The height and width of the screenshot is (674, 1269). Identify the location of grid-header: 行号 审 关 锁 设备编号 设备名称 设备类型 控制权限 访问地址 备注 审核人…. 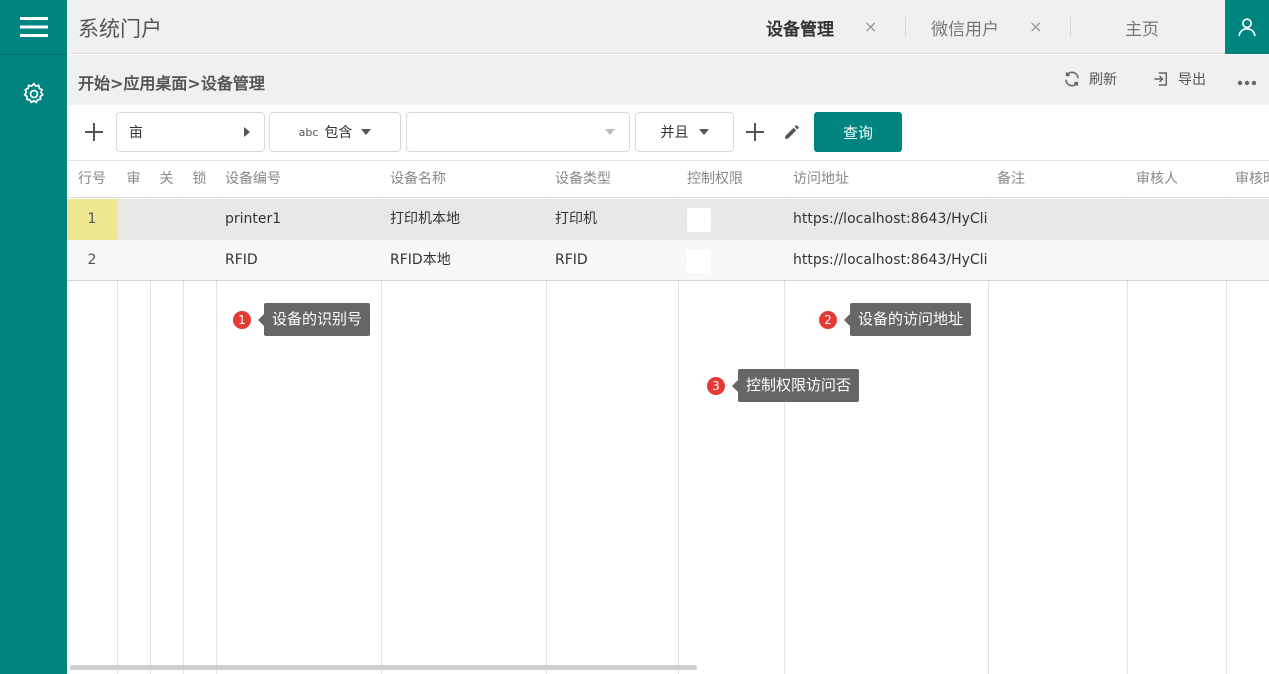
(668, 179).